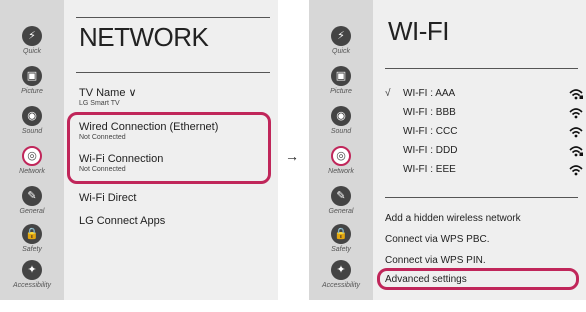 The width and height of the screenshot is (586, 312). What do you see at coordinates (484, 114) in the screenshot?
I see `wifi-network-item: WI-FI : BBB` at bounding box center [484, 114].